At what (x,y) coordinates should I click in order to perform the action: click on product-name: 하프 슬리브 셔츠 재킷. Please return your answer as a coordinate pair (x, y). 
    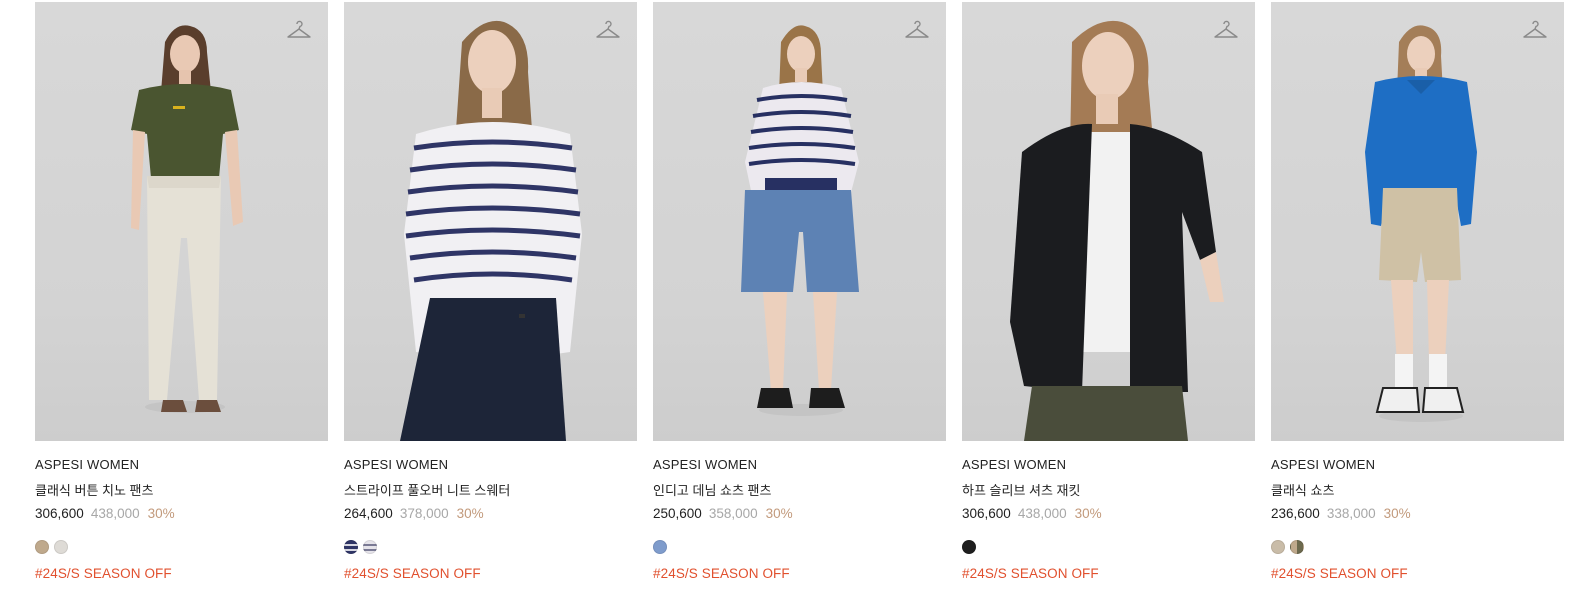
    Looking at the image, I should click on (1021, 489).